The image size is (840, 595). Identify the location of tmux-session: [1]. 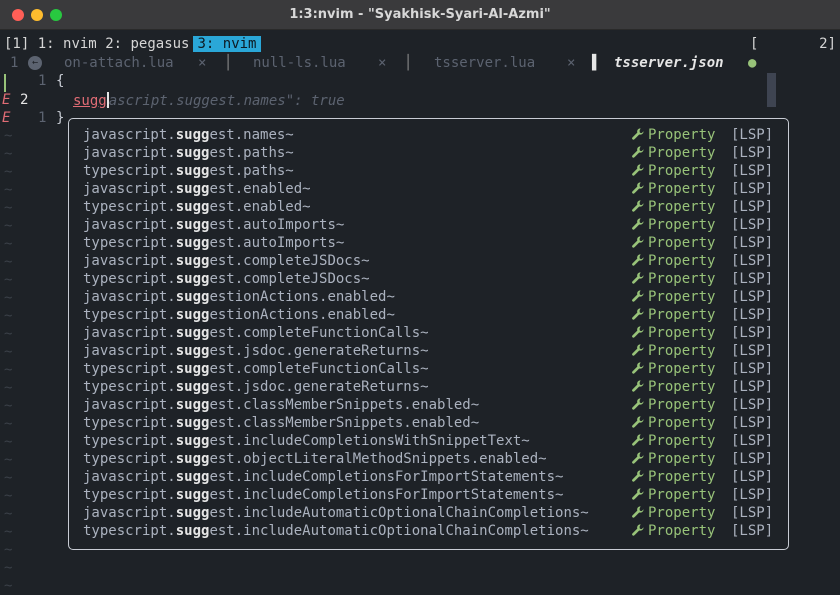
(17, 44).